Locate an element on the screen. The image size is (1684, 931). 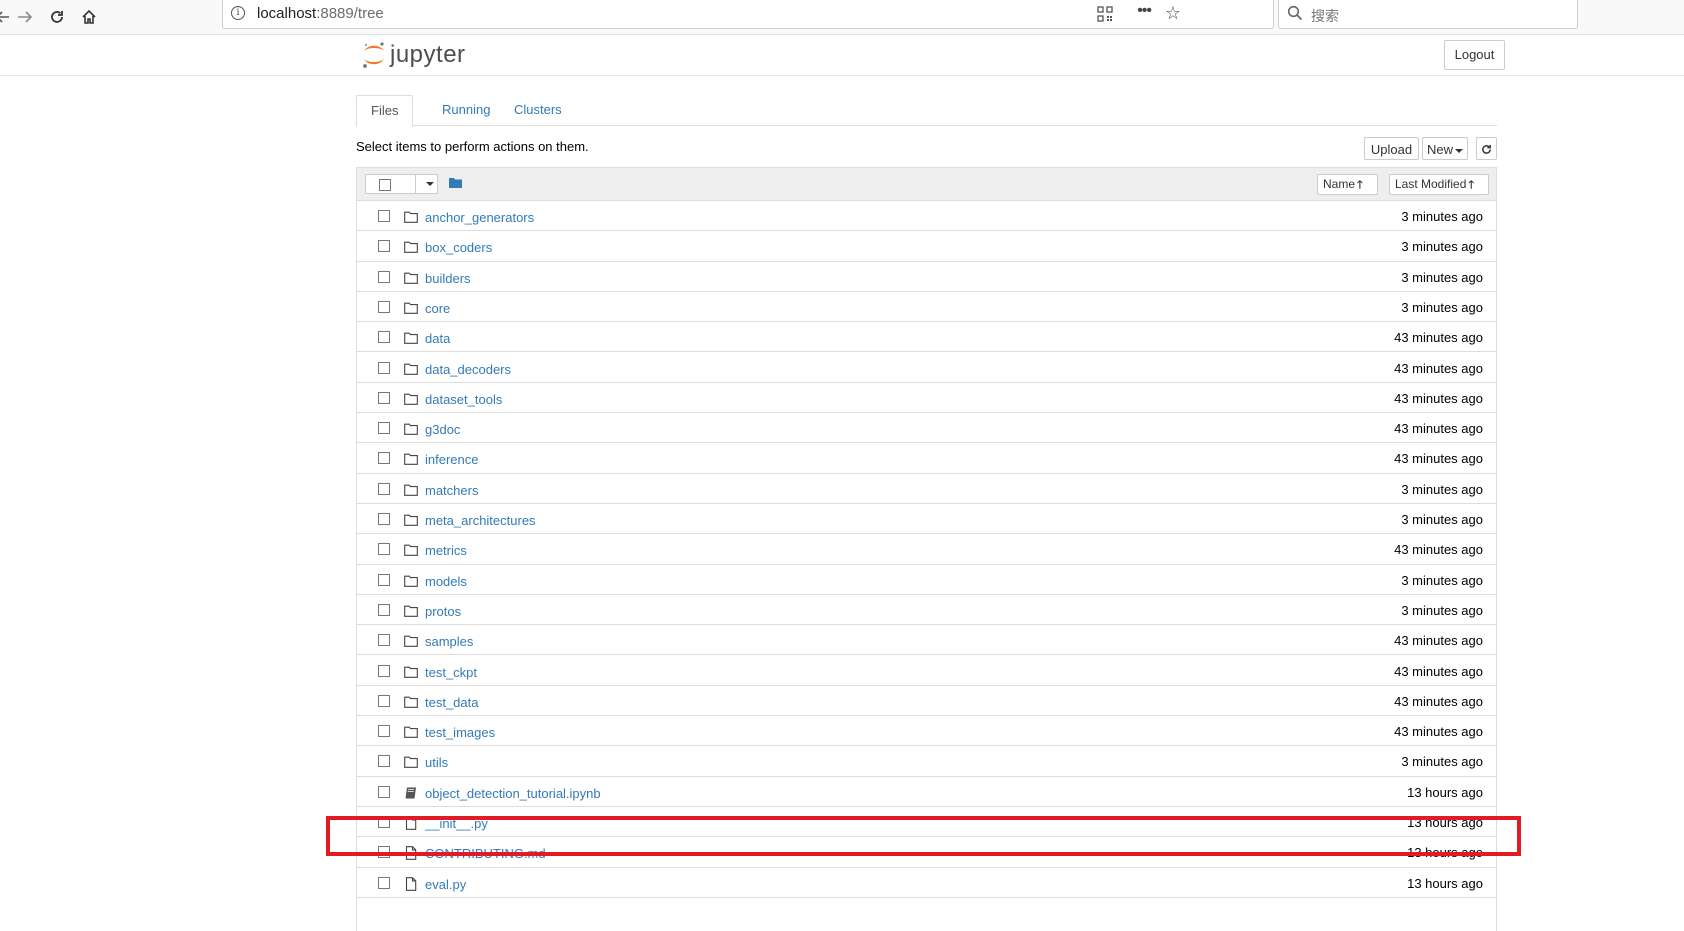
arrow-right-icon is located at coordinates (25, 17).